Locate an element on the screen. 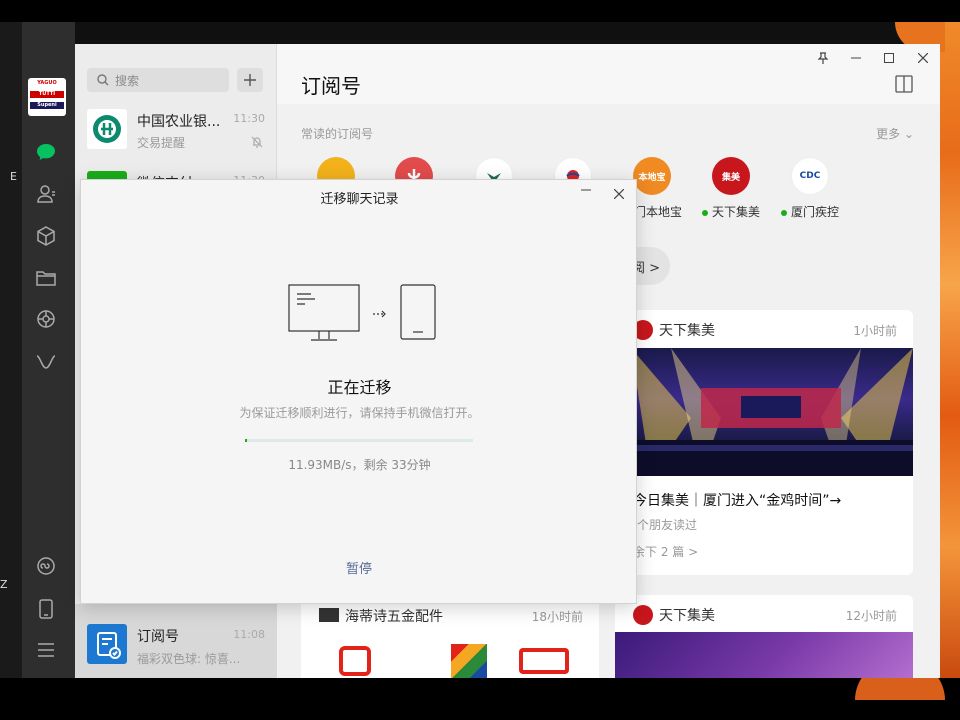  sidebar-toggle-icon is located at coordinates (904, 84).